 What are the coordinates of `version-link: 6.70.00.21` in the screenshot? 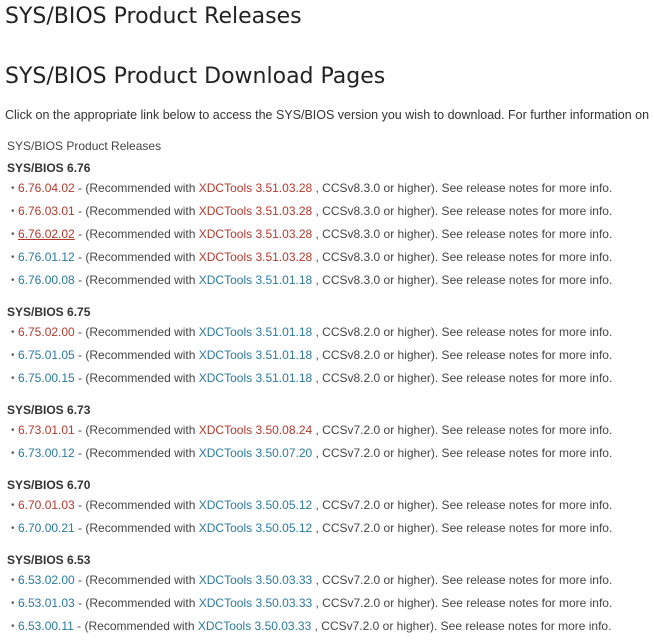 It's located at (46, 528).